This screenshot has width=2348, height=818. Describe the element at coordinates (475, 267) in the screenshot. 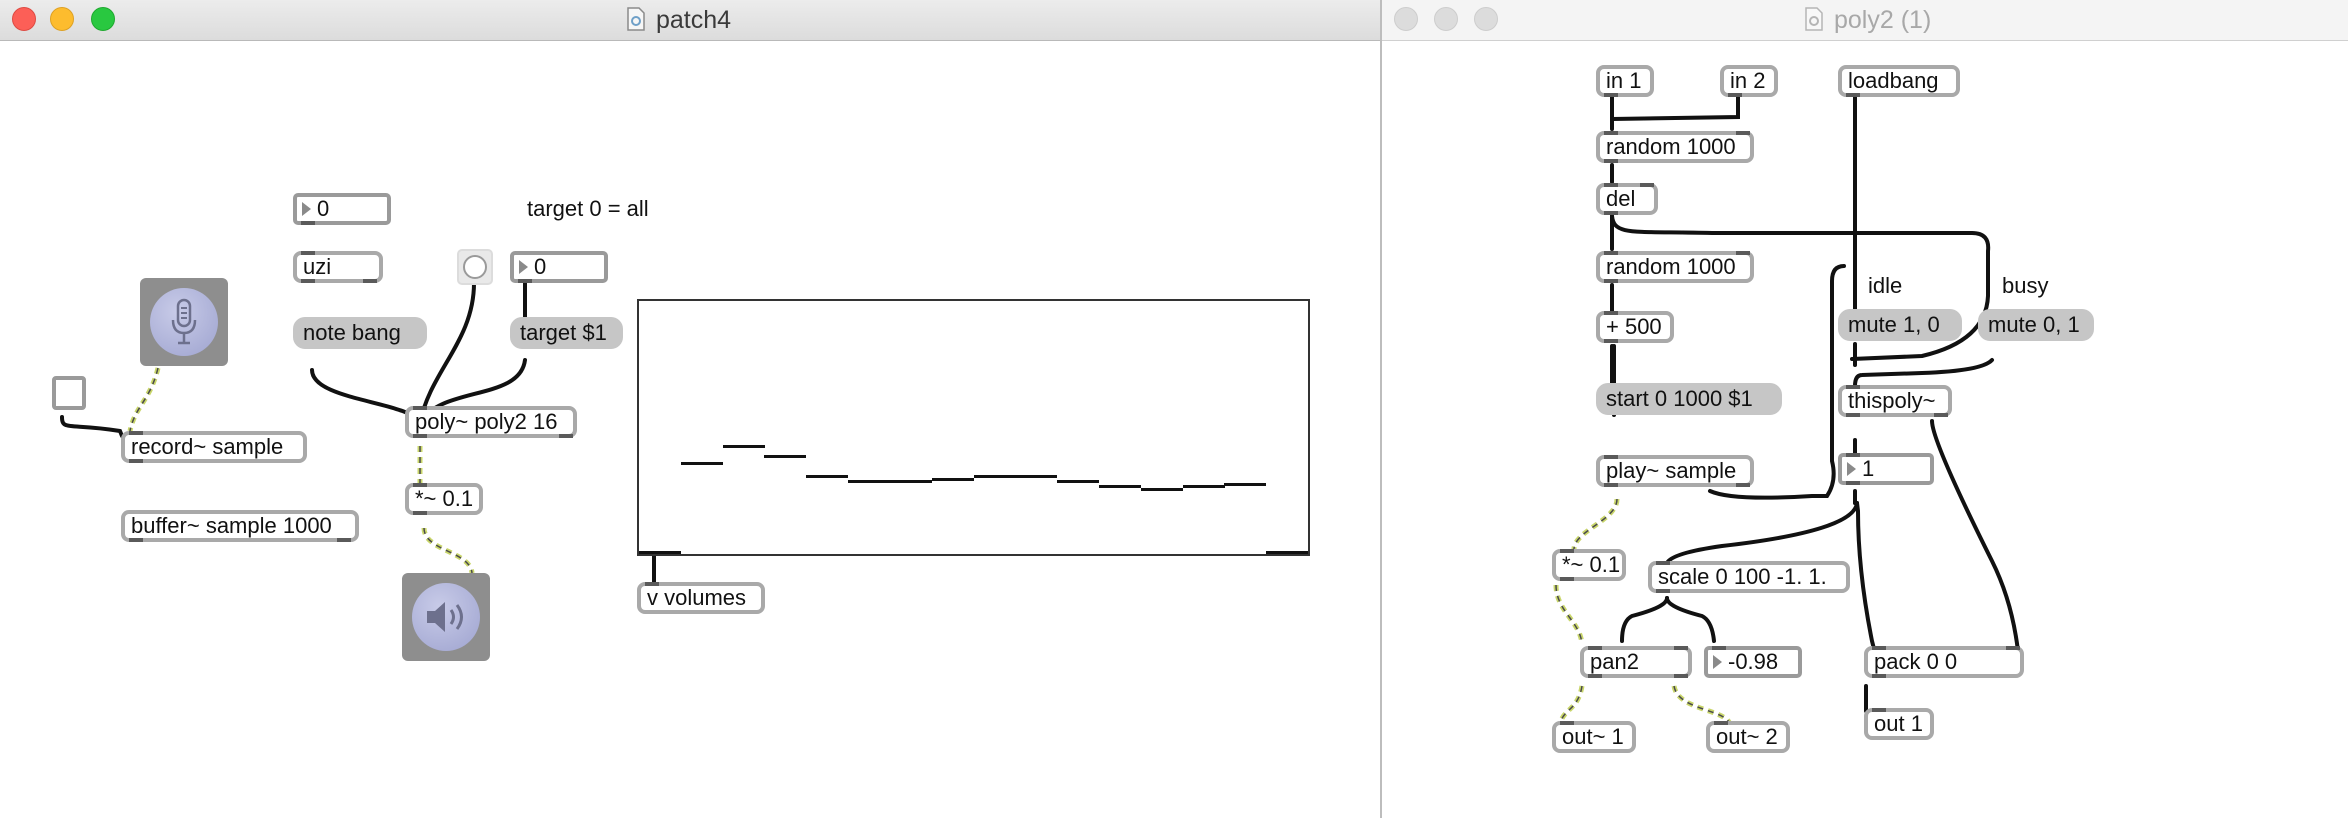

I see `bang-button` at that location.